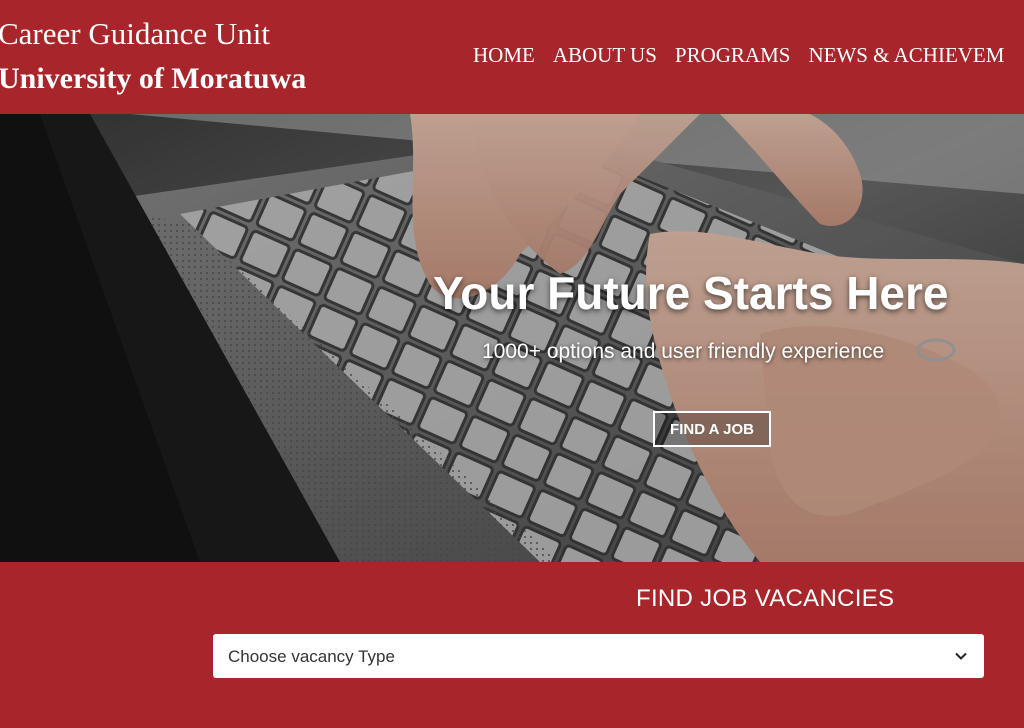  I want to click on brand-university-name: University of Moratuwa, so click(153, 79).